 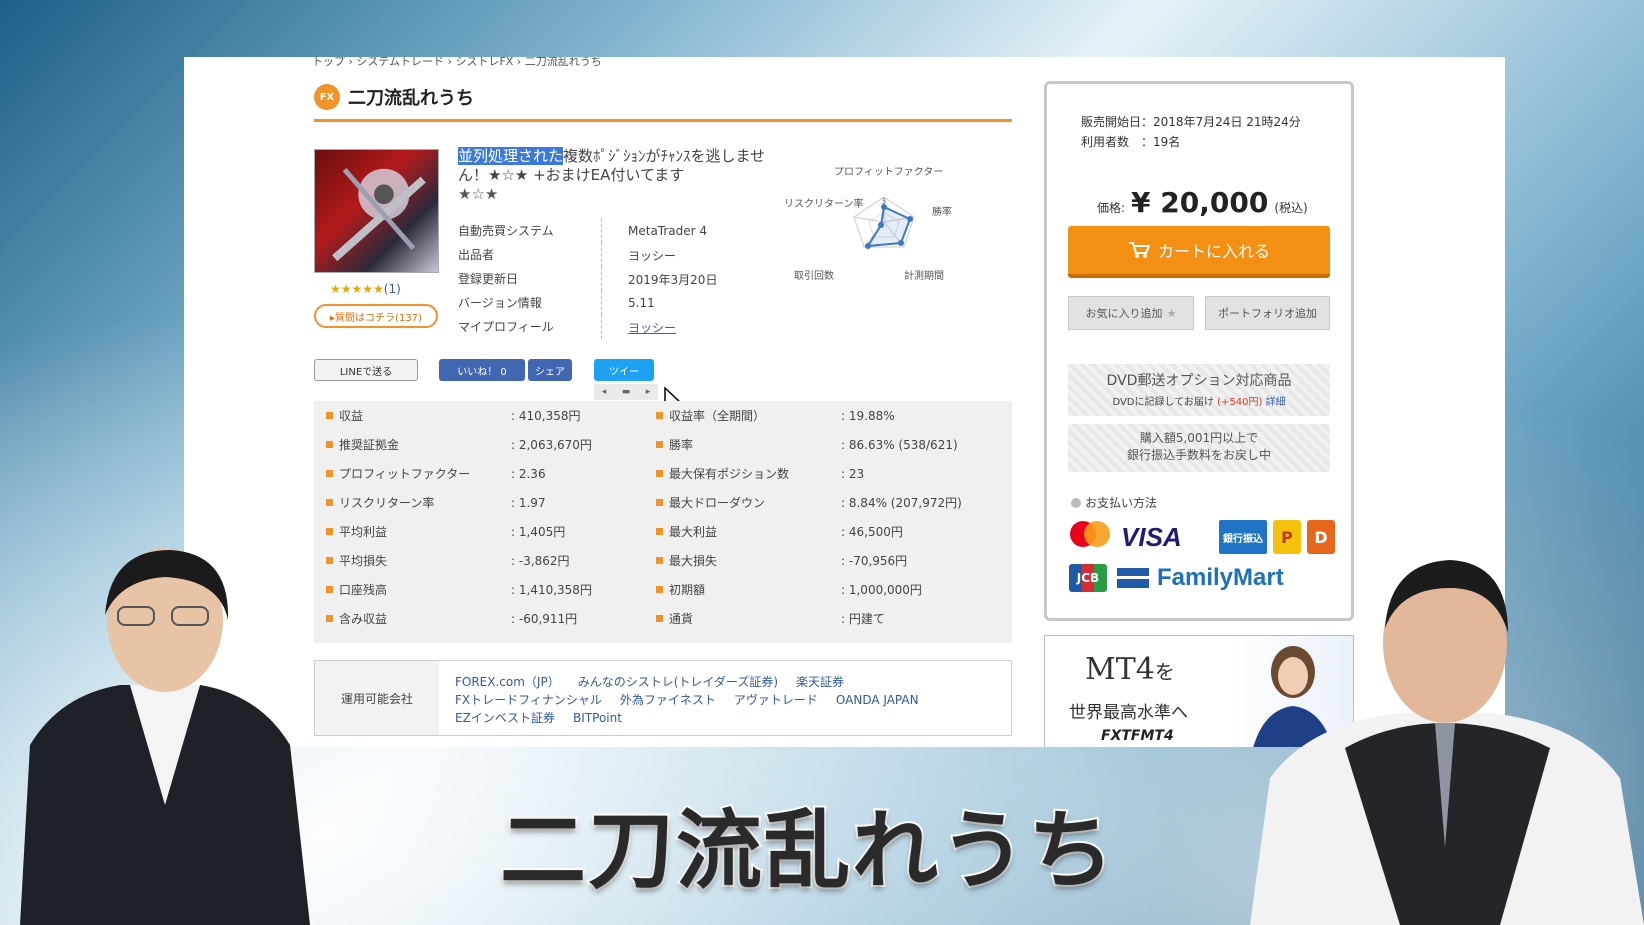 I want to click on info-row: 出品者 ヨッシー, so click(x=587, y=255).